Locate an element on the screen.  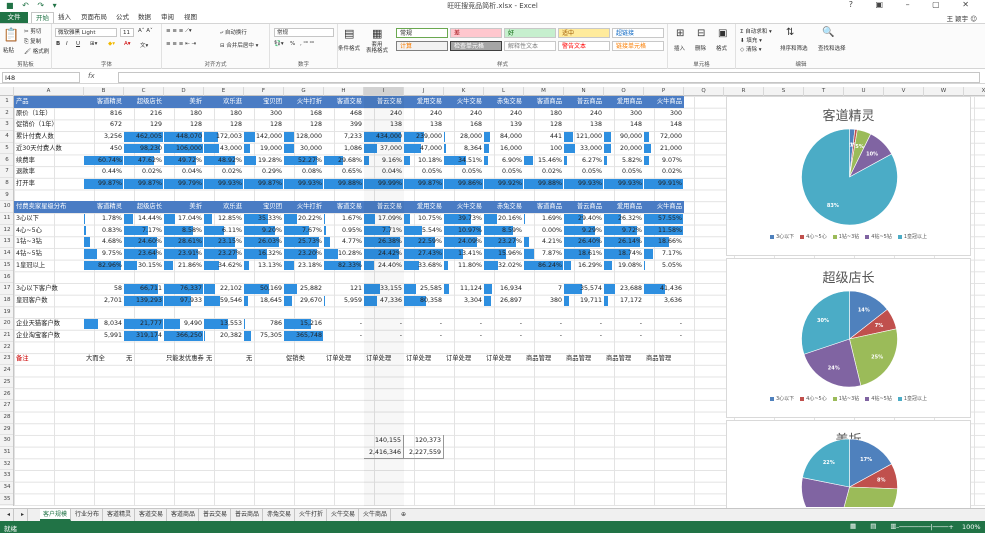
r3-cell-14: 148 is located at coordinates (624, 125).